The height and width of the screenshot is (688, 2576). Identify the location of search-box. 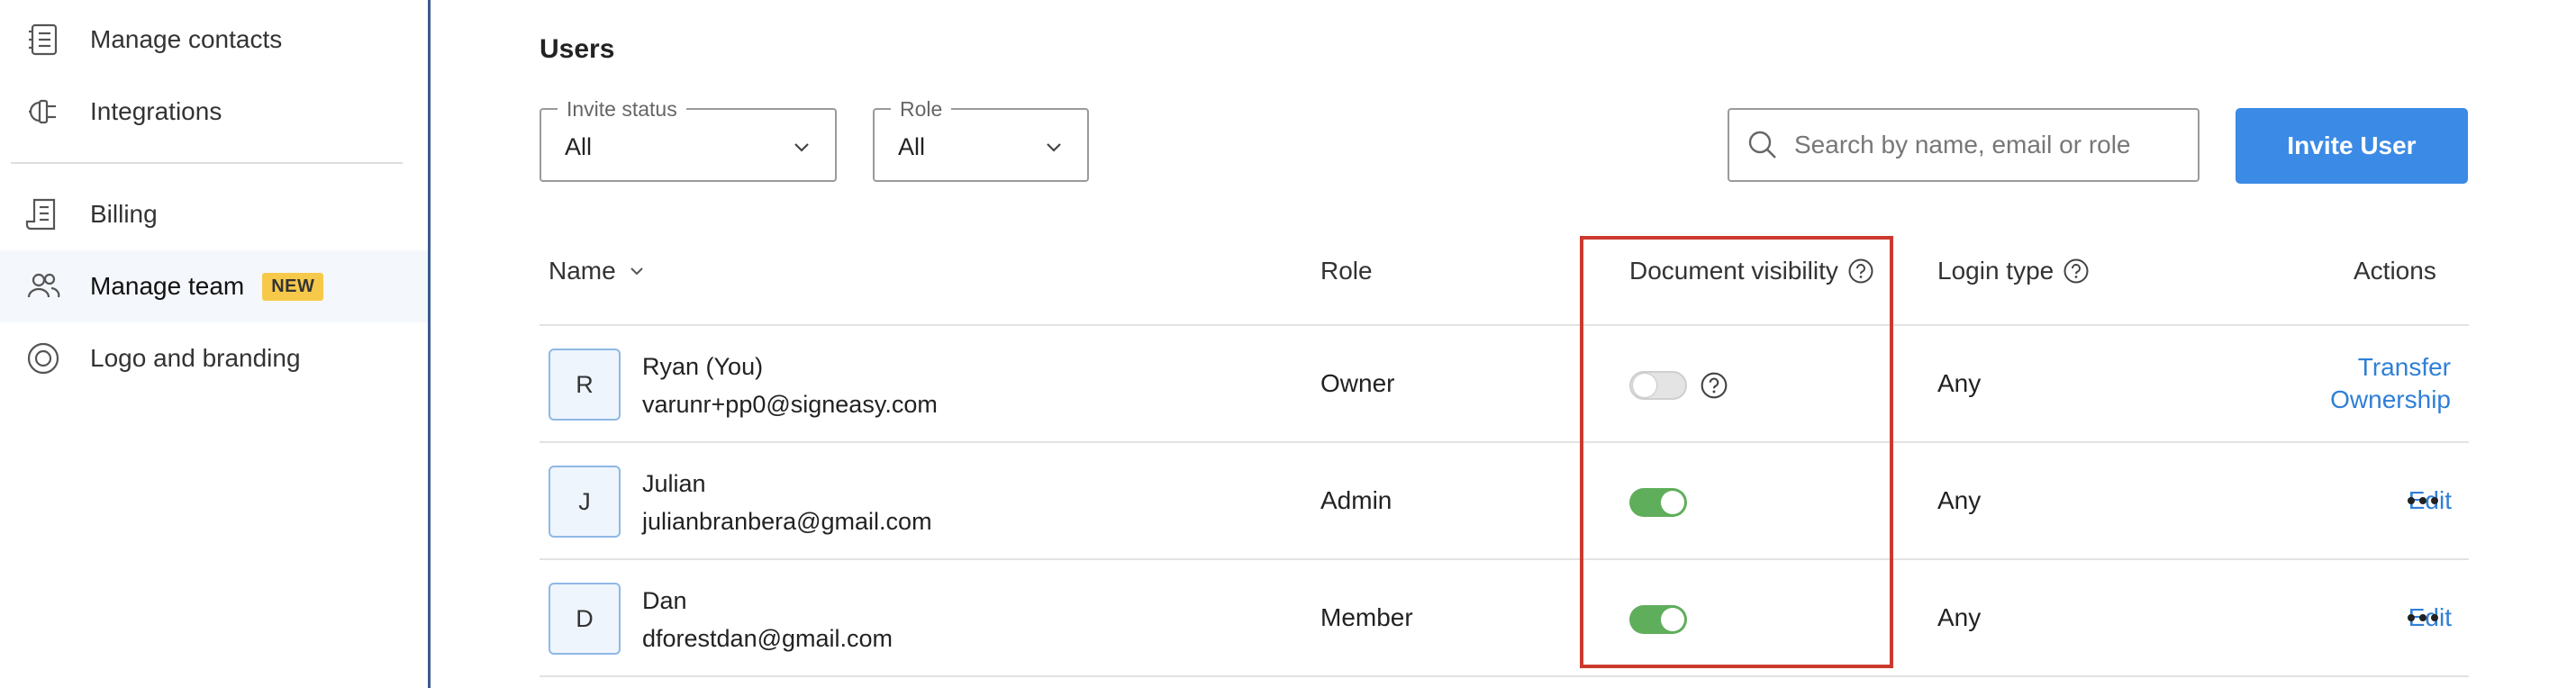
(1964, 145).